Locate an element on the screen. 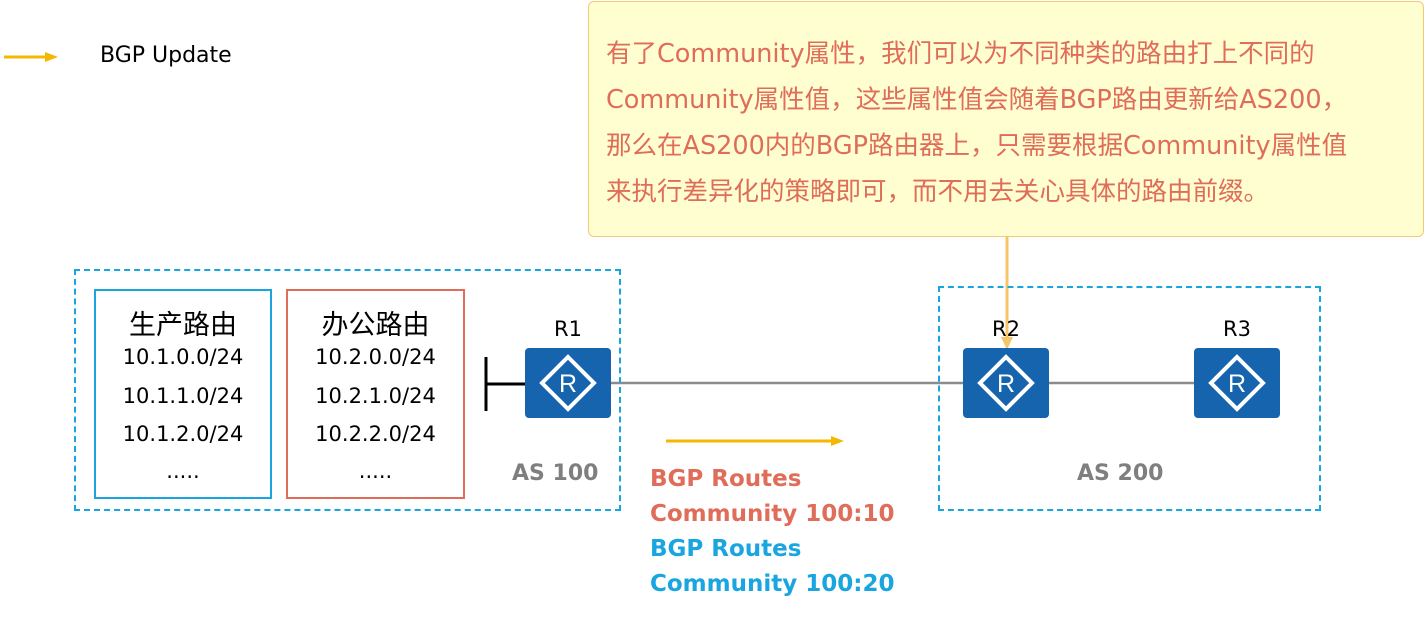  update-community-label: Community 100:20 is located at coordinates (772, 584).